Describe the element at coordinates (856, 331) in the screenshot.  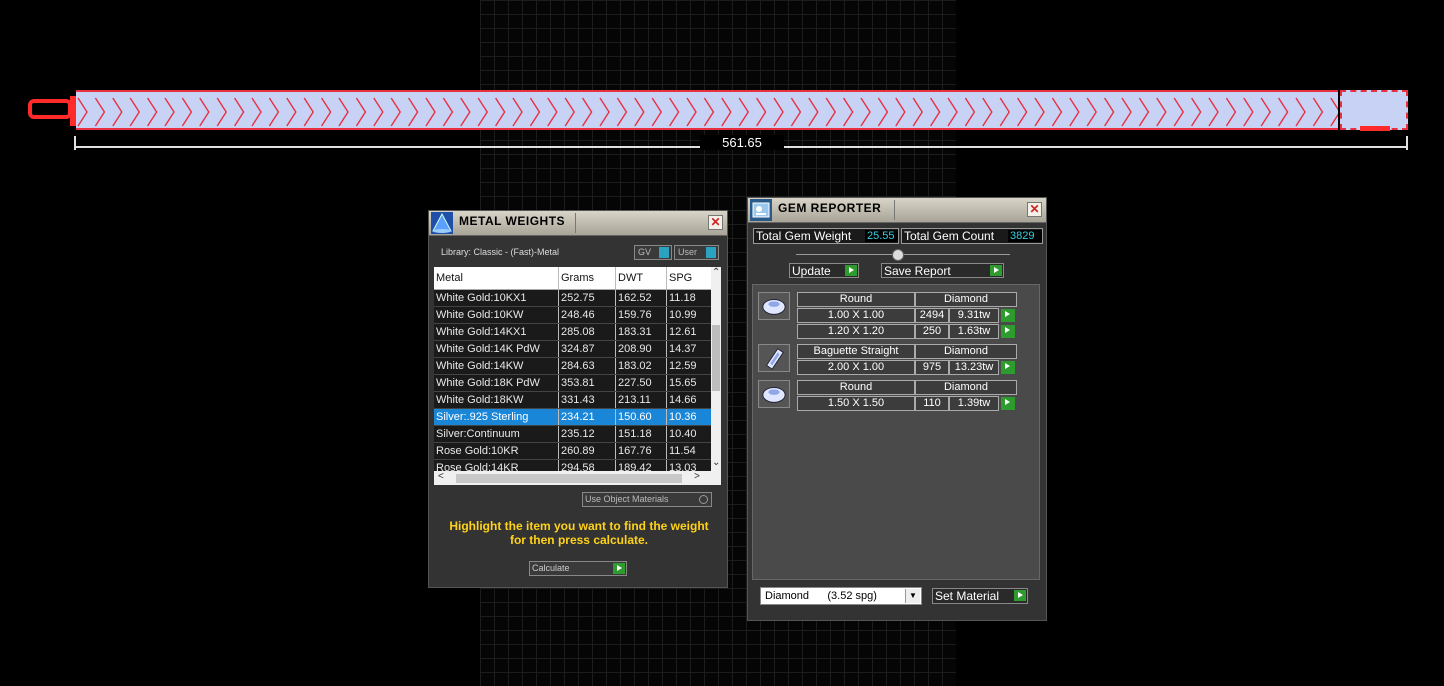
I see `gem-size: 1.20 X 1.20` at that location.